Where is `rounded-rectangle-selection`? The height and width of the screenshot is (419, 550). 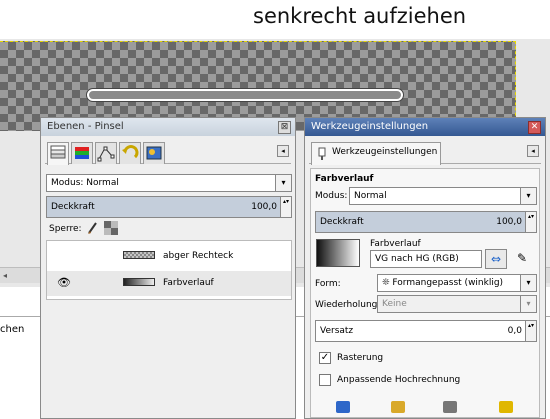 rounded-rectangle-selection is located at coordinates (245, 95).